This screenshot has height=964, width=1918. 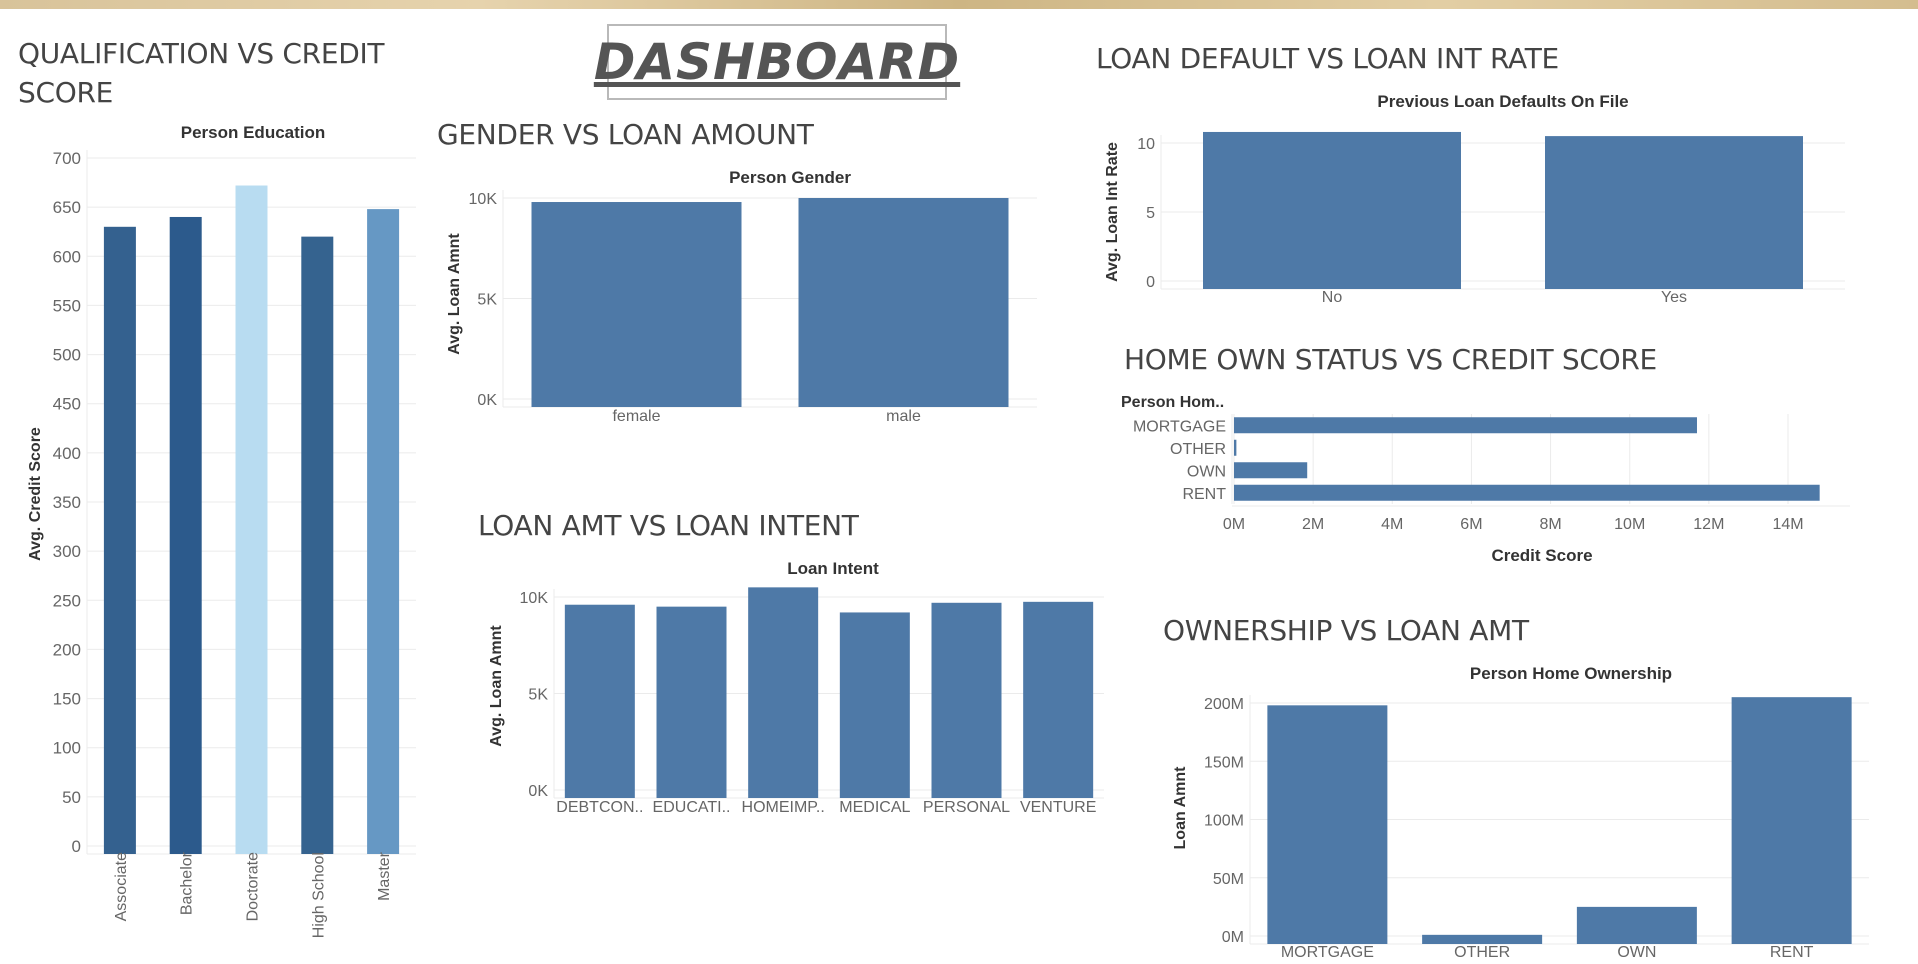 What do you see at coordinates (1791, 820) in the screenshot?
I see `bar-rent` at bounding box center [1791, 820].